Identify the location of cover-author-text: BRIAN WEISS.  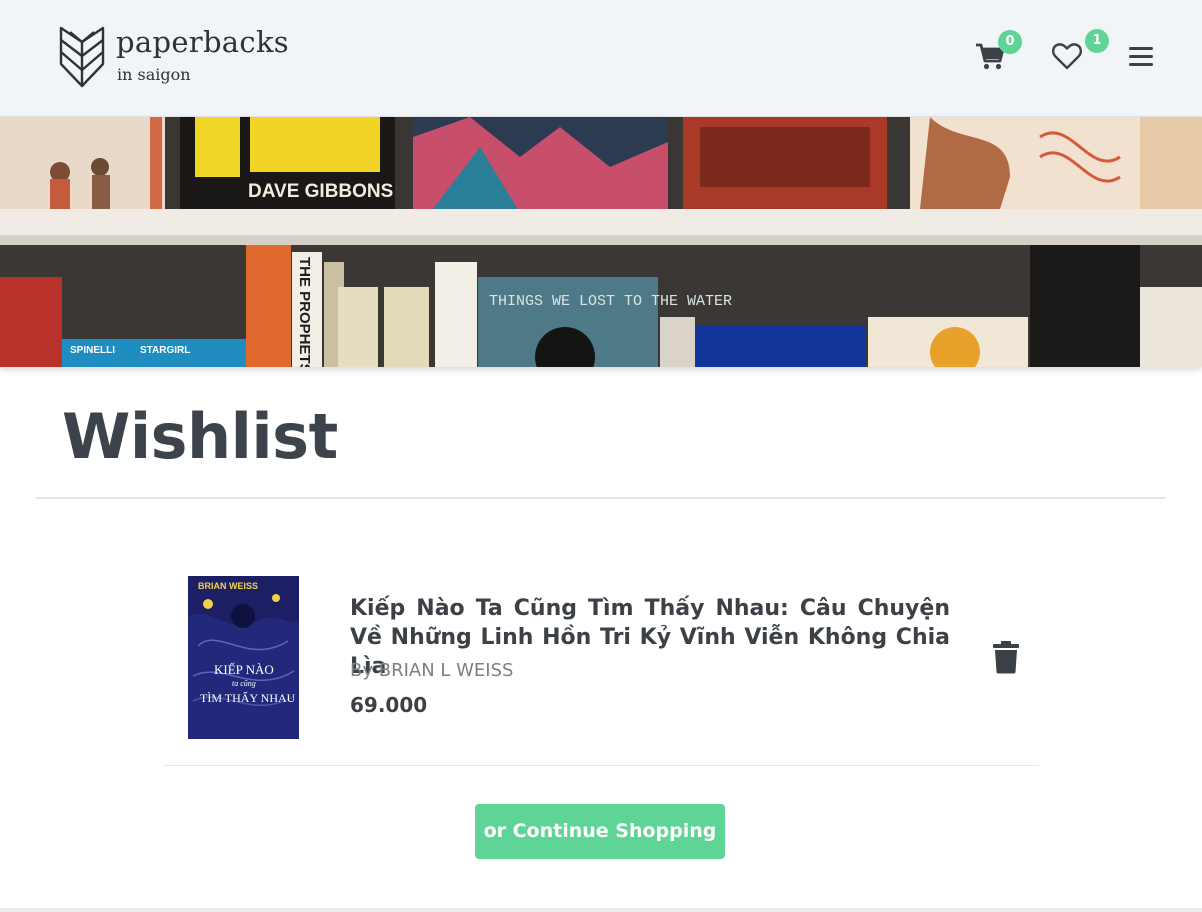
(228, 586).